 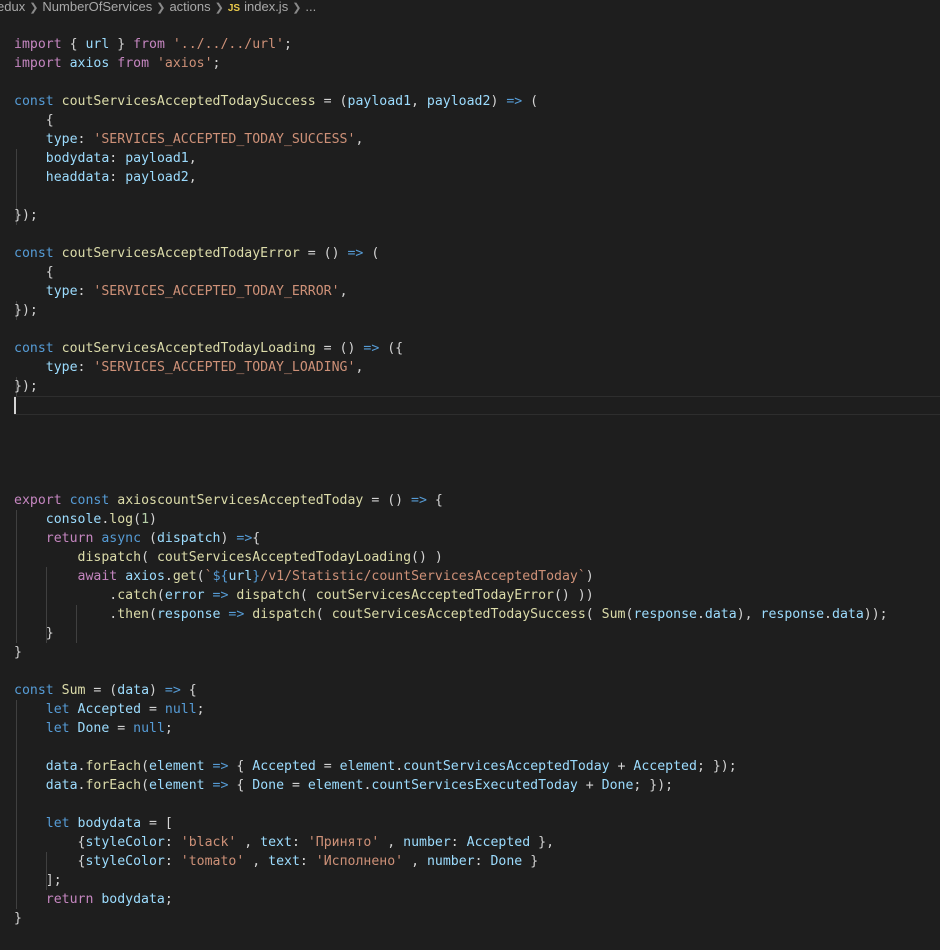 I want to click on code-line: headdata: payload2,, so click(x=477, y=177).